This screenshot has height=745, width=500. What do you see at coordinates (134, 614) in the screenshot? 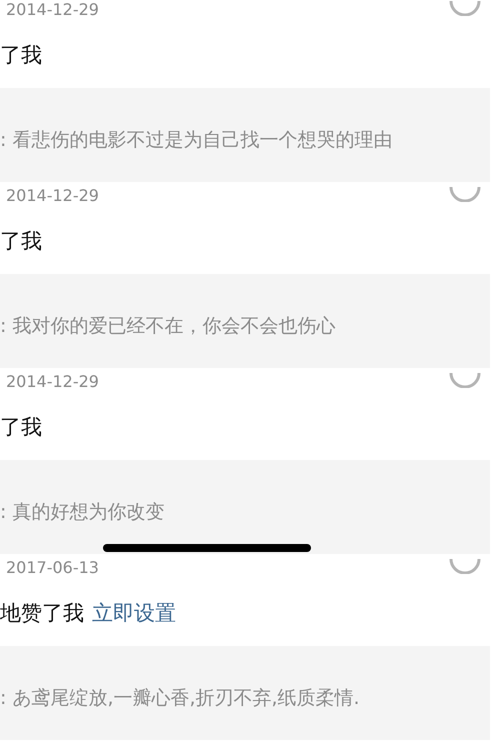
I see `settings-link: 立即设置` at bounding box center [134, 614].